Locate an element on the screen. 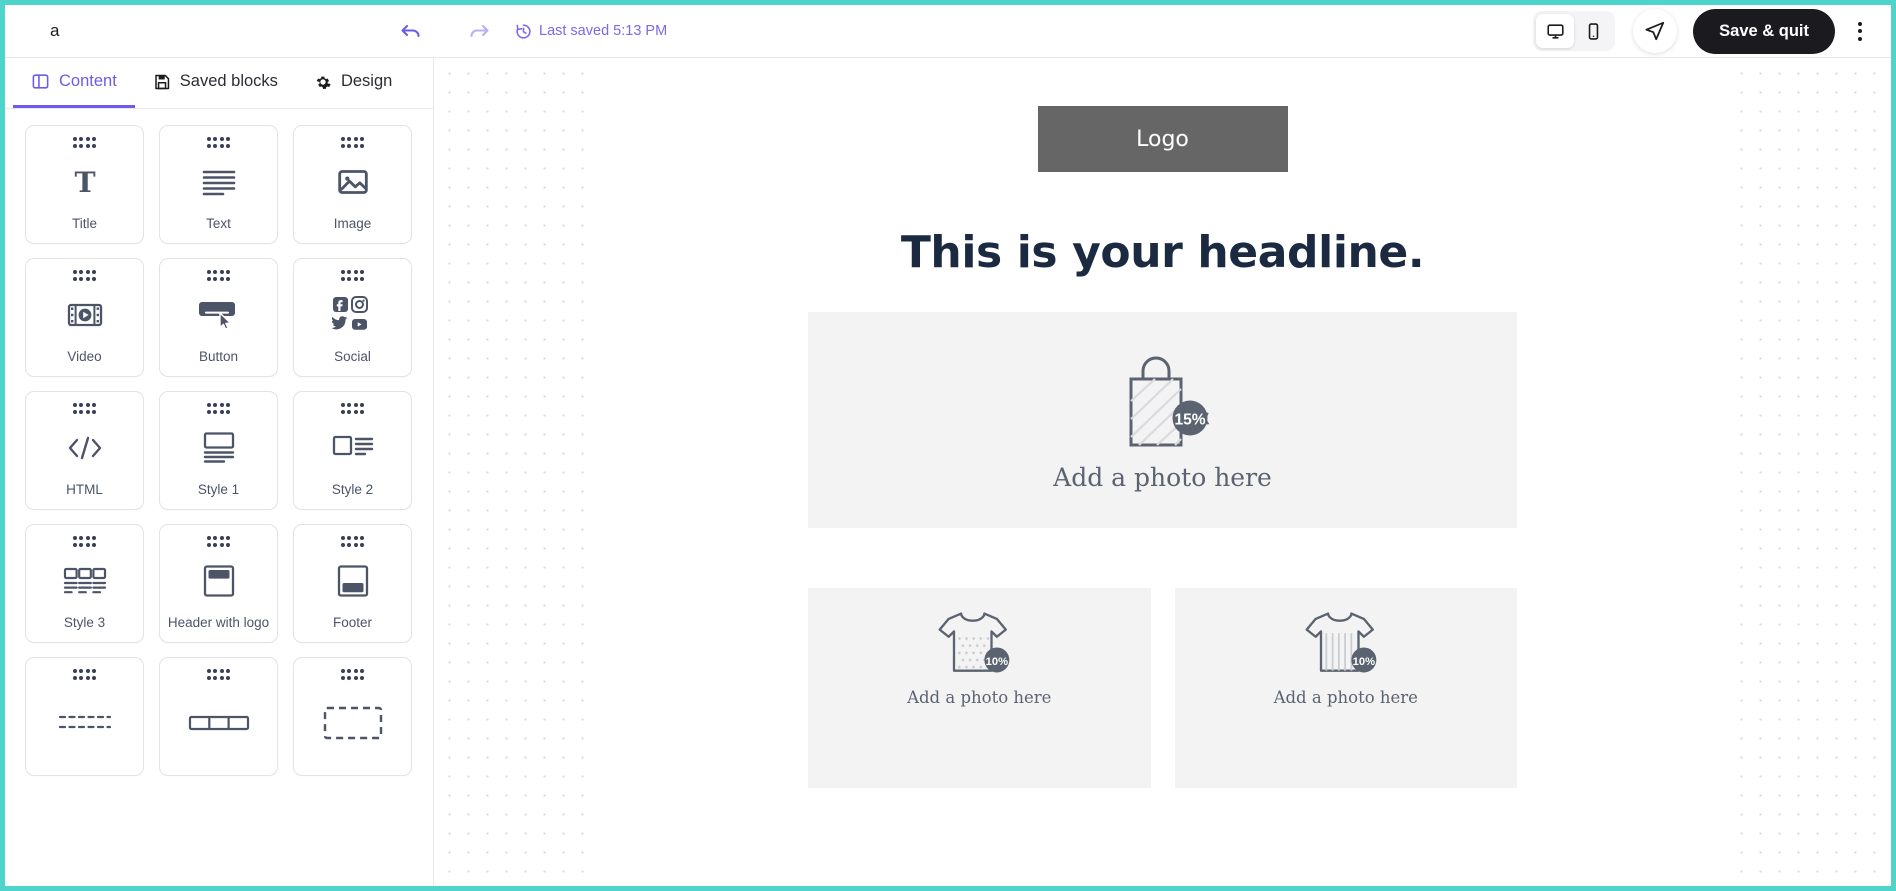 This screenshot has height=891, width=1896. logo-placeholder: Logo is located at coordinates (1162, 139).